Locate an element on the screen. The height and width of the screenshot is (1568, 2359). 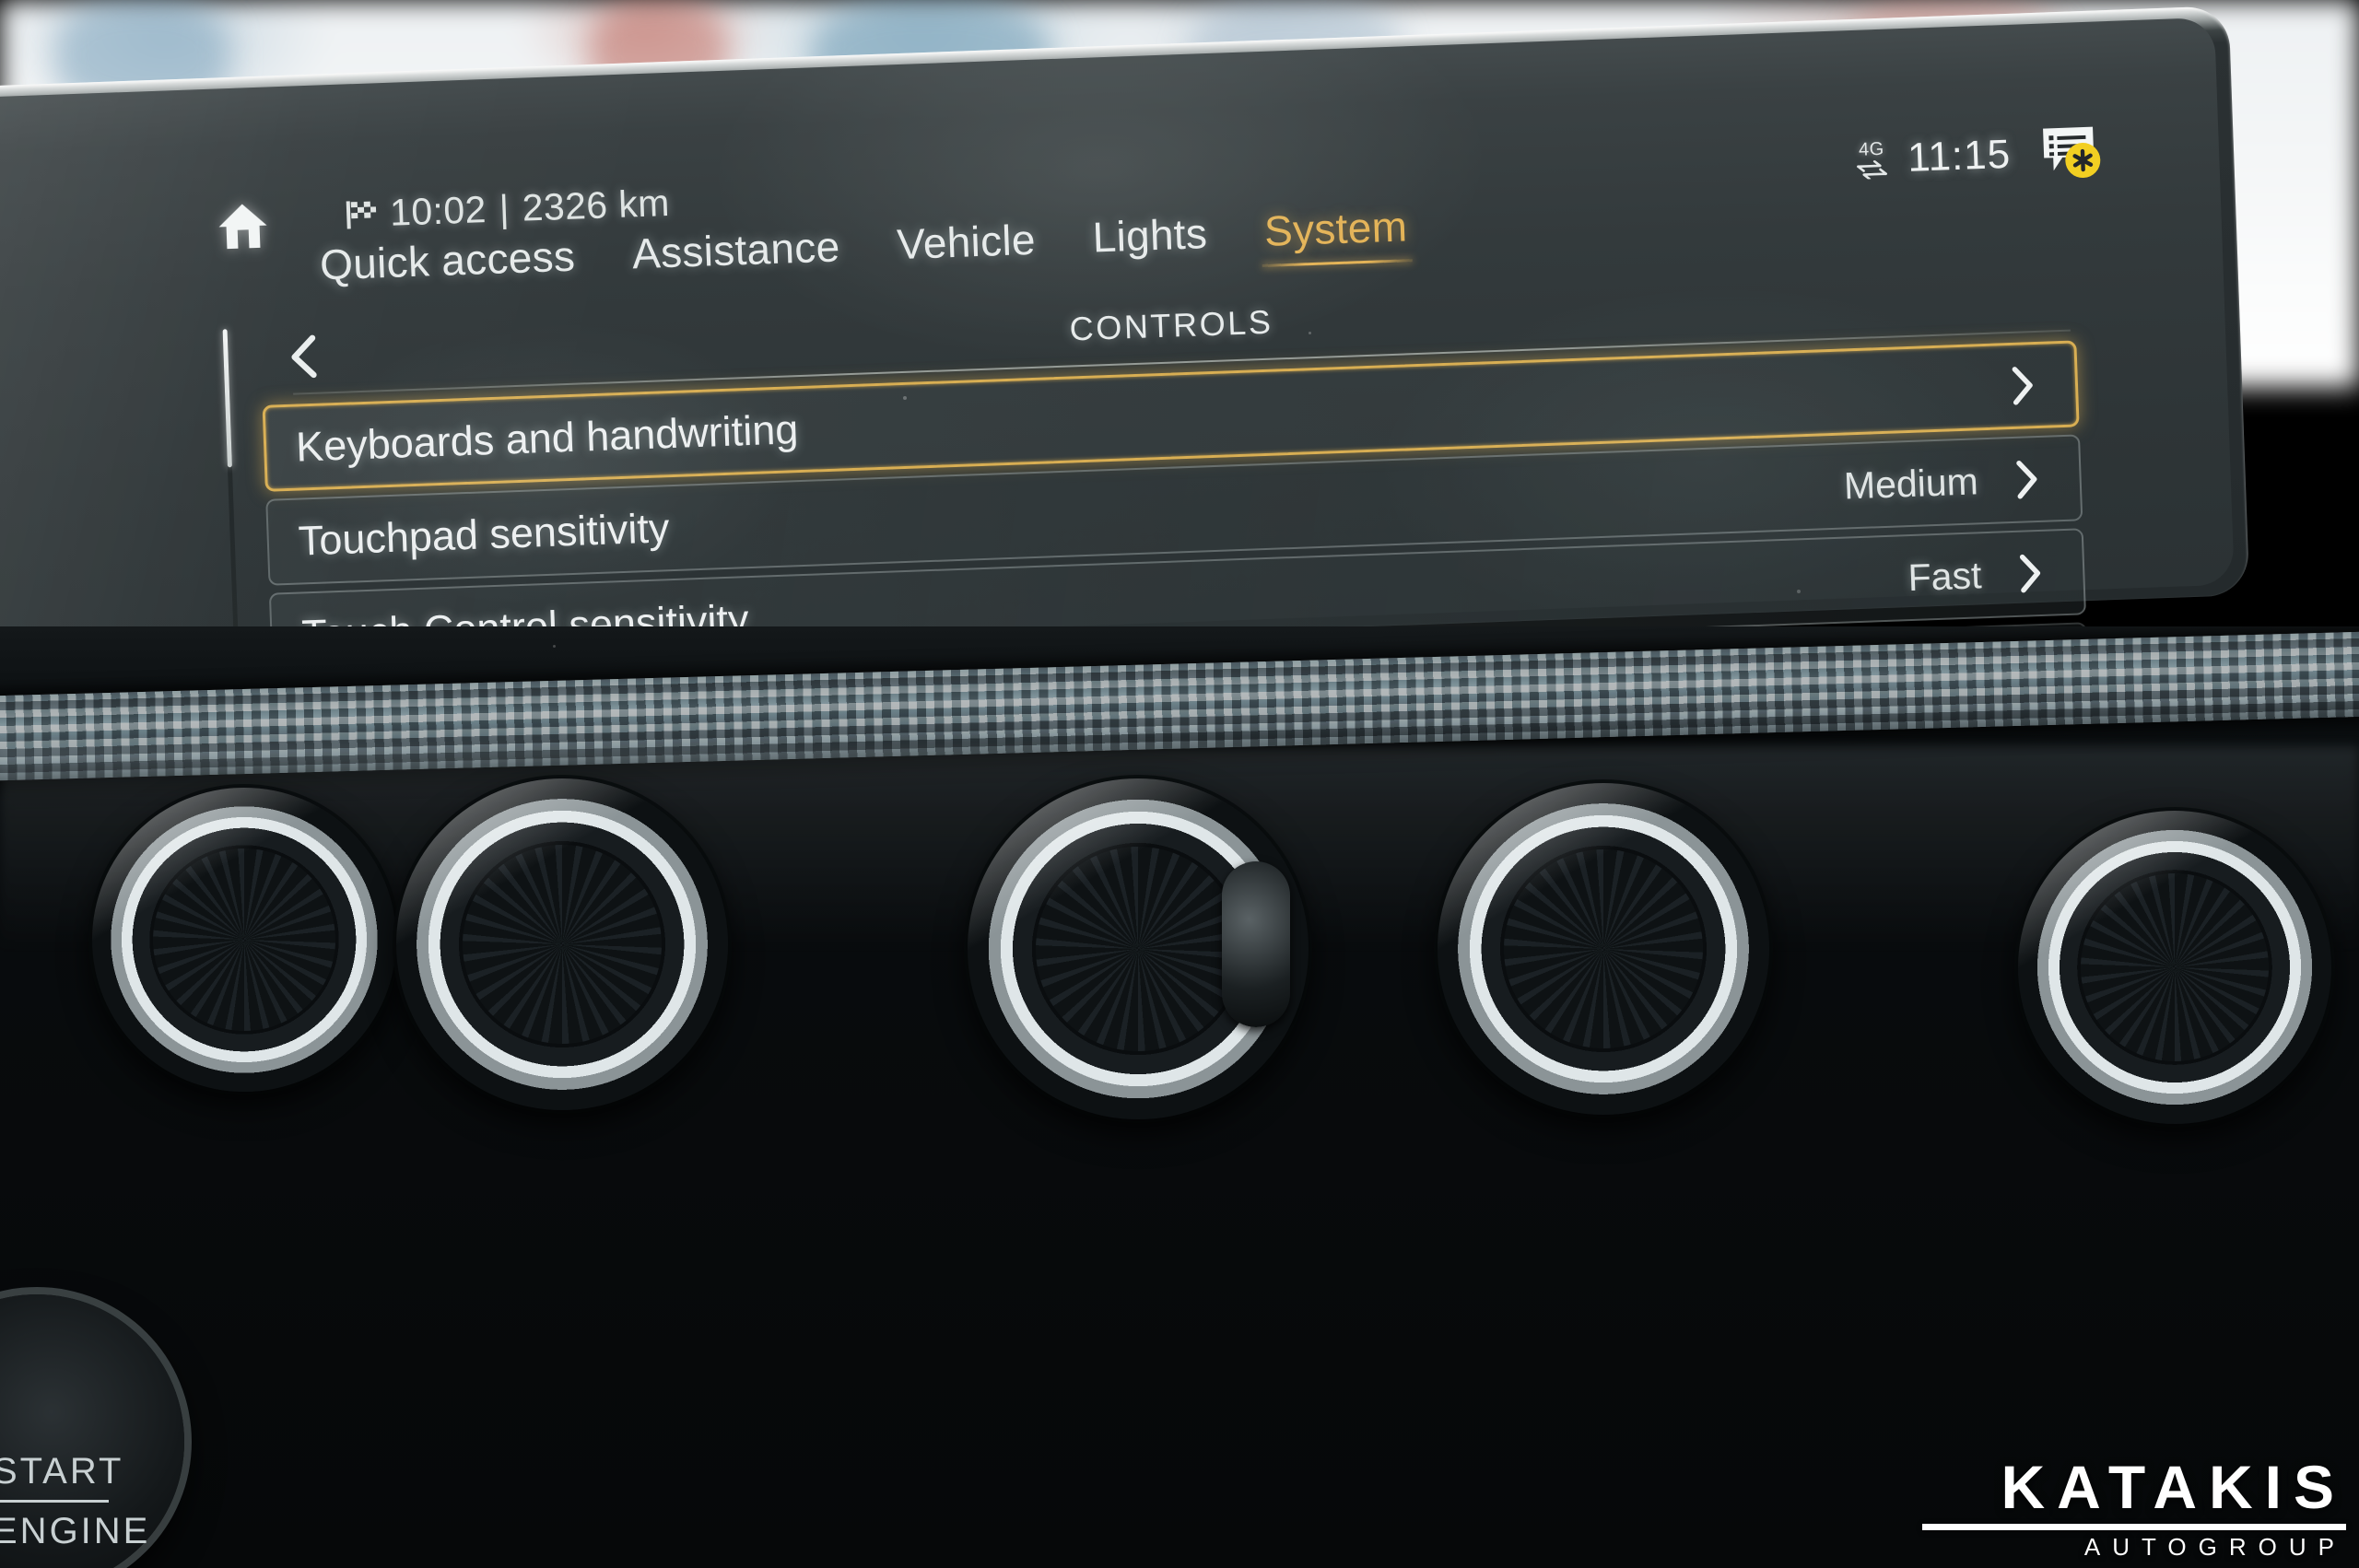
tab-assistance: Assistance is located at coordinates (736, 254).